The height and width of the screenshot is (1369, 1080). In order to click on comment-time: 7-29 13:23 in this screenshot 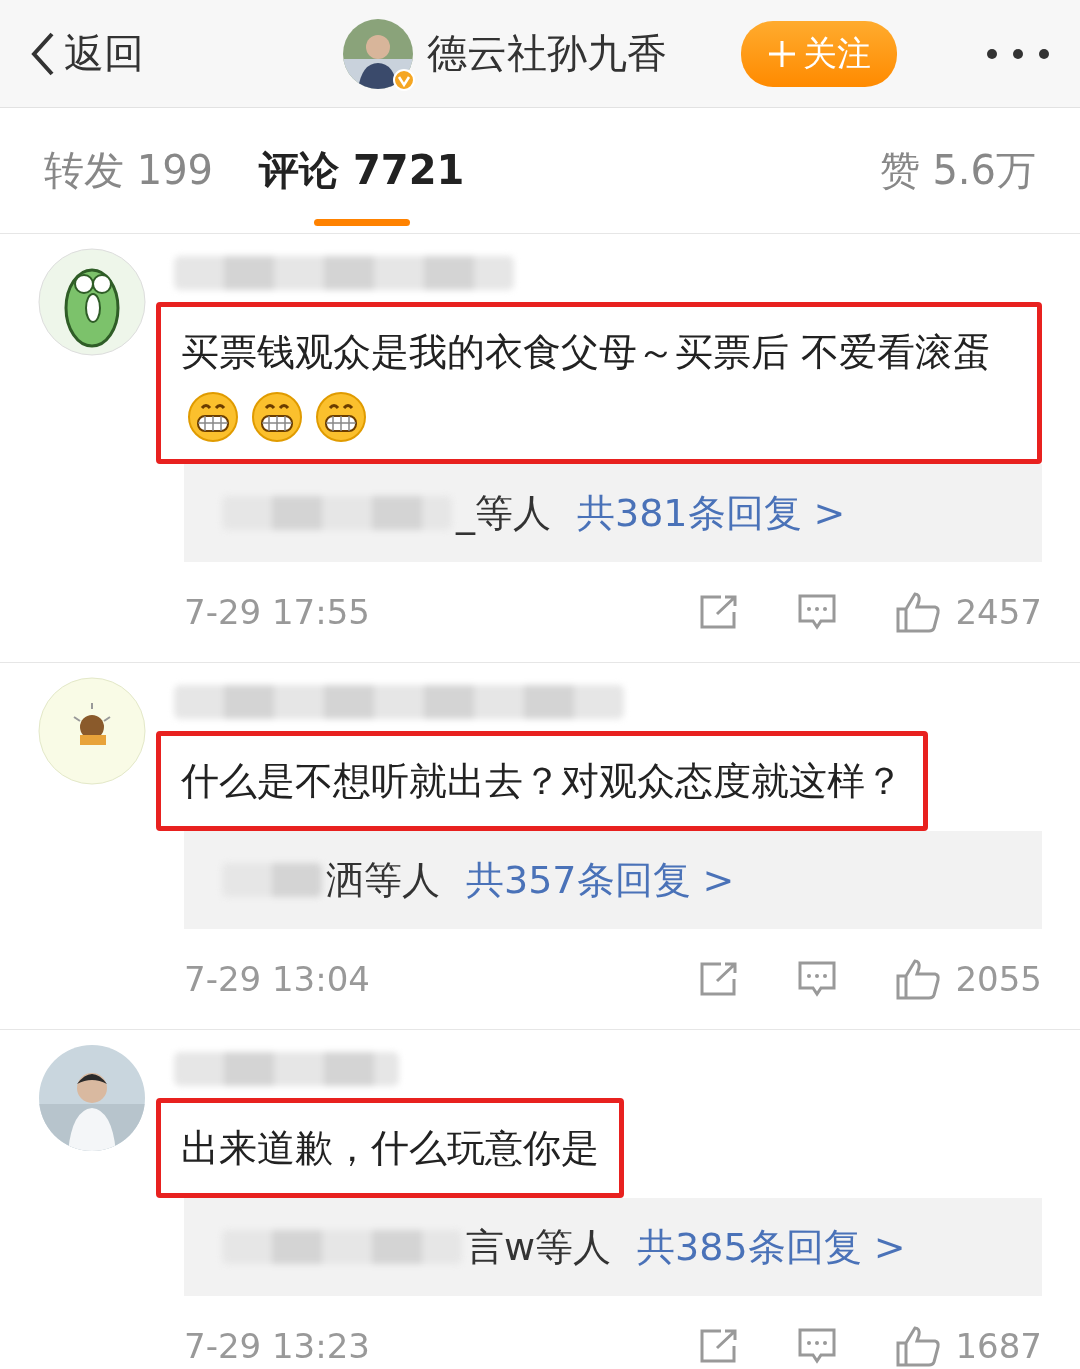, I will do `click(277, 1346)`.